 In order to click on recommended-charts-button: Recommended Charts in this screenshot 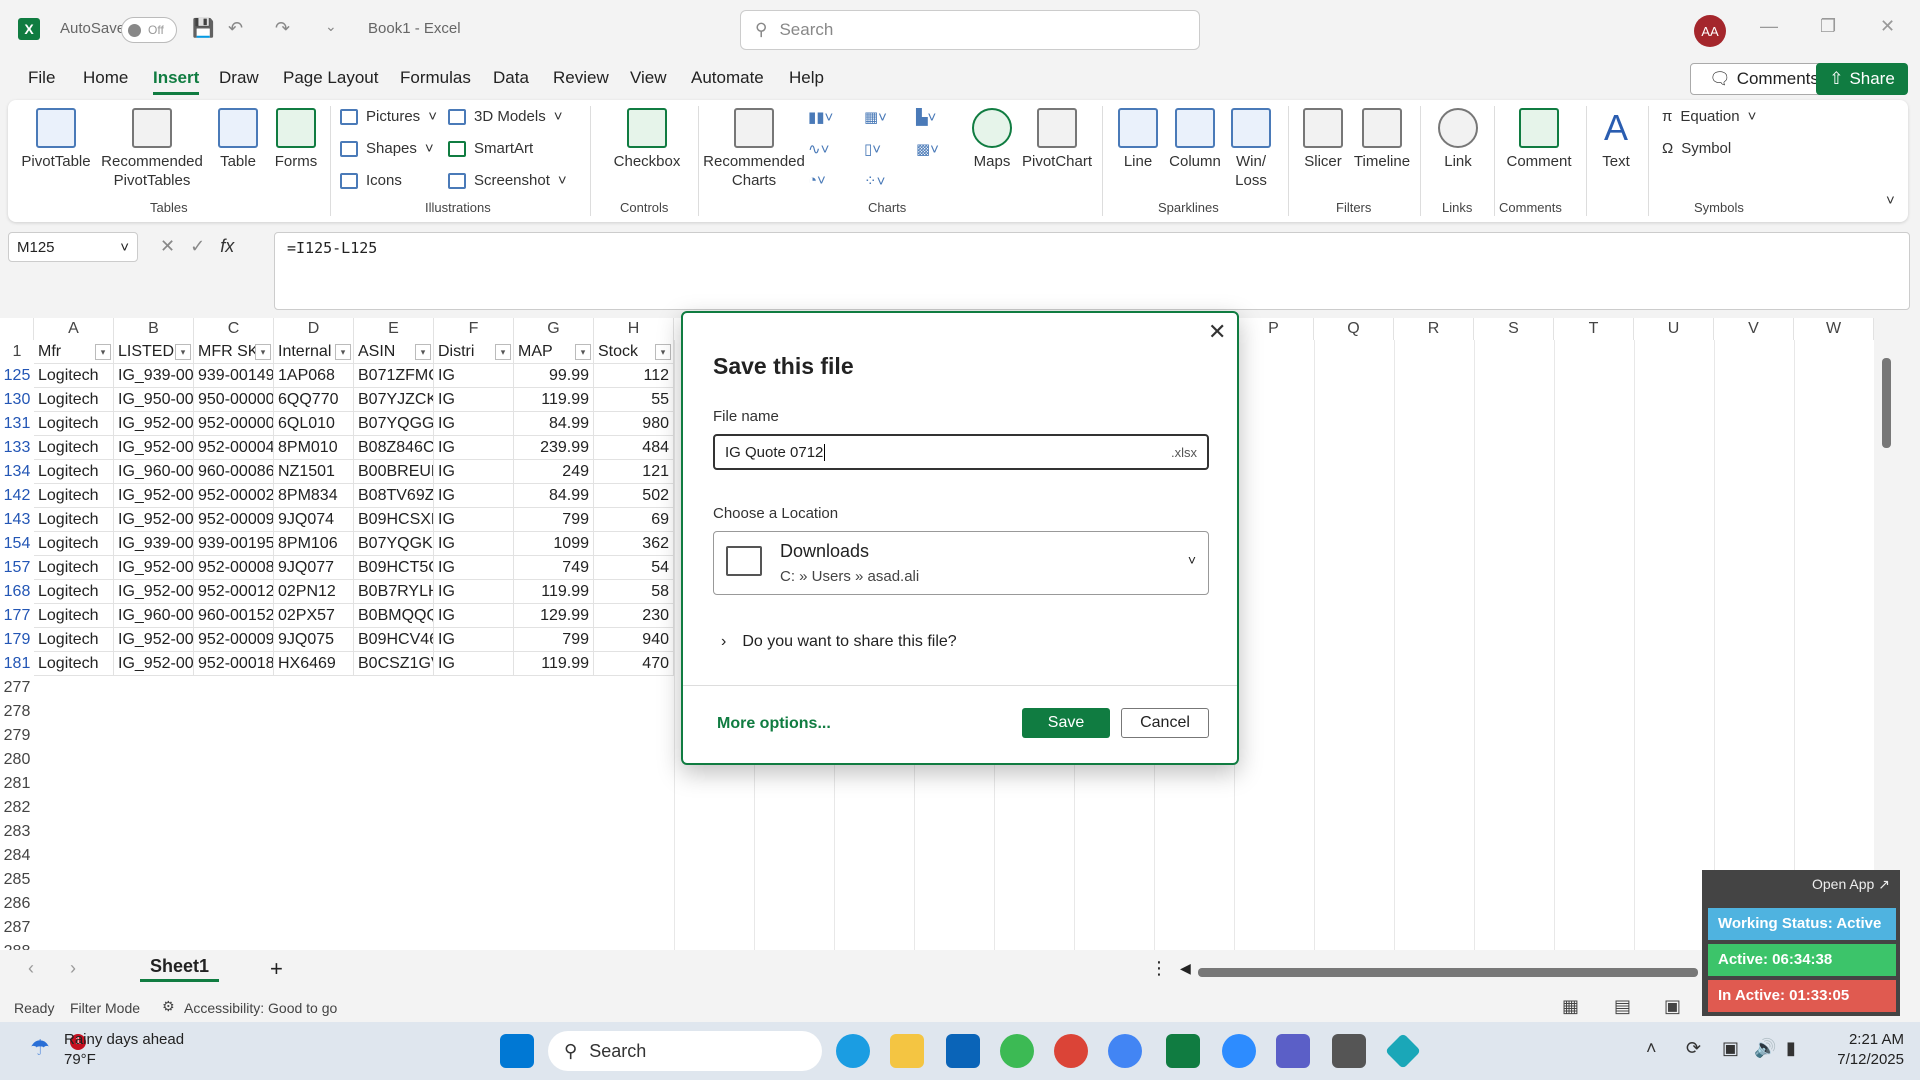, I will do `click(754, 149)`.